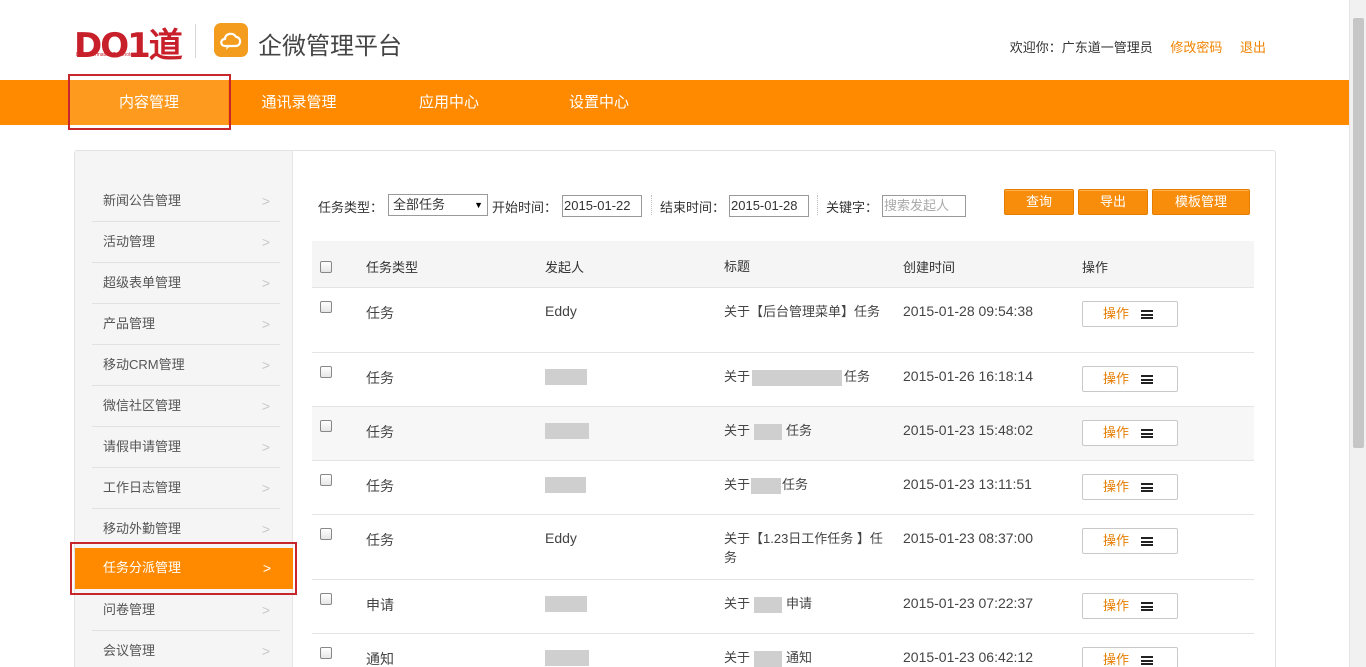 Image resolution: width=1366 pixels, height=667 pixels. I want to click on sidebar-item-label: 移动外勤管理, so click(142, 528).